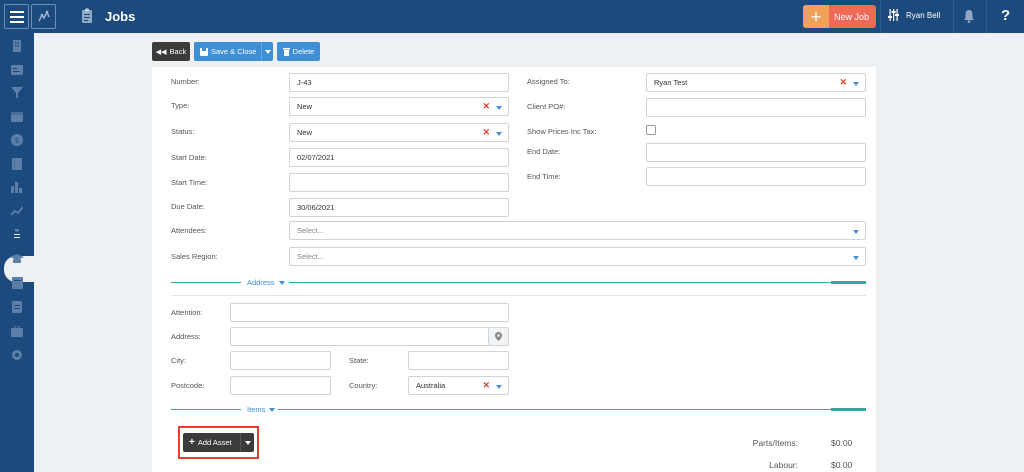 Image resolution: width=1024 pixels, height=472 pixels. Describe the element at coordinates (16, 16) in the screenshot. I see `menu-toggle-button` at that location.